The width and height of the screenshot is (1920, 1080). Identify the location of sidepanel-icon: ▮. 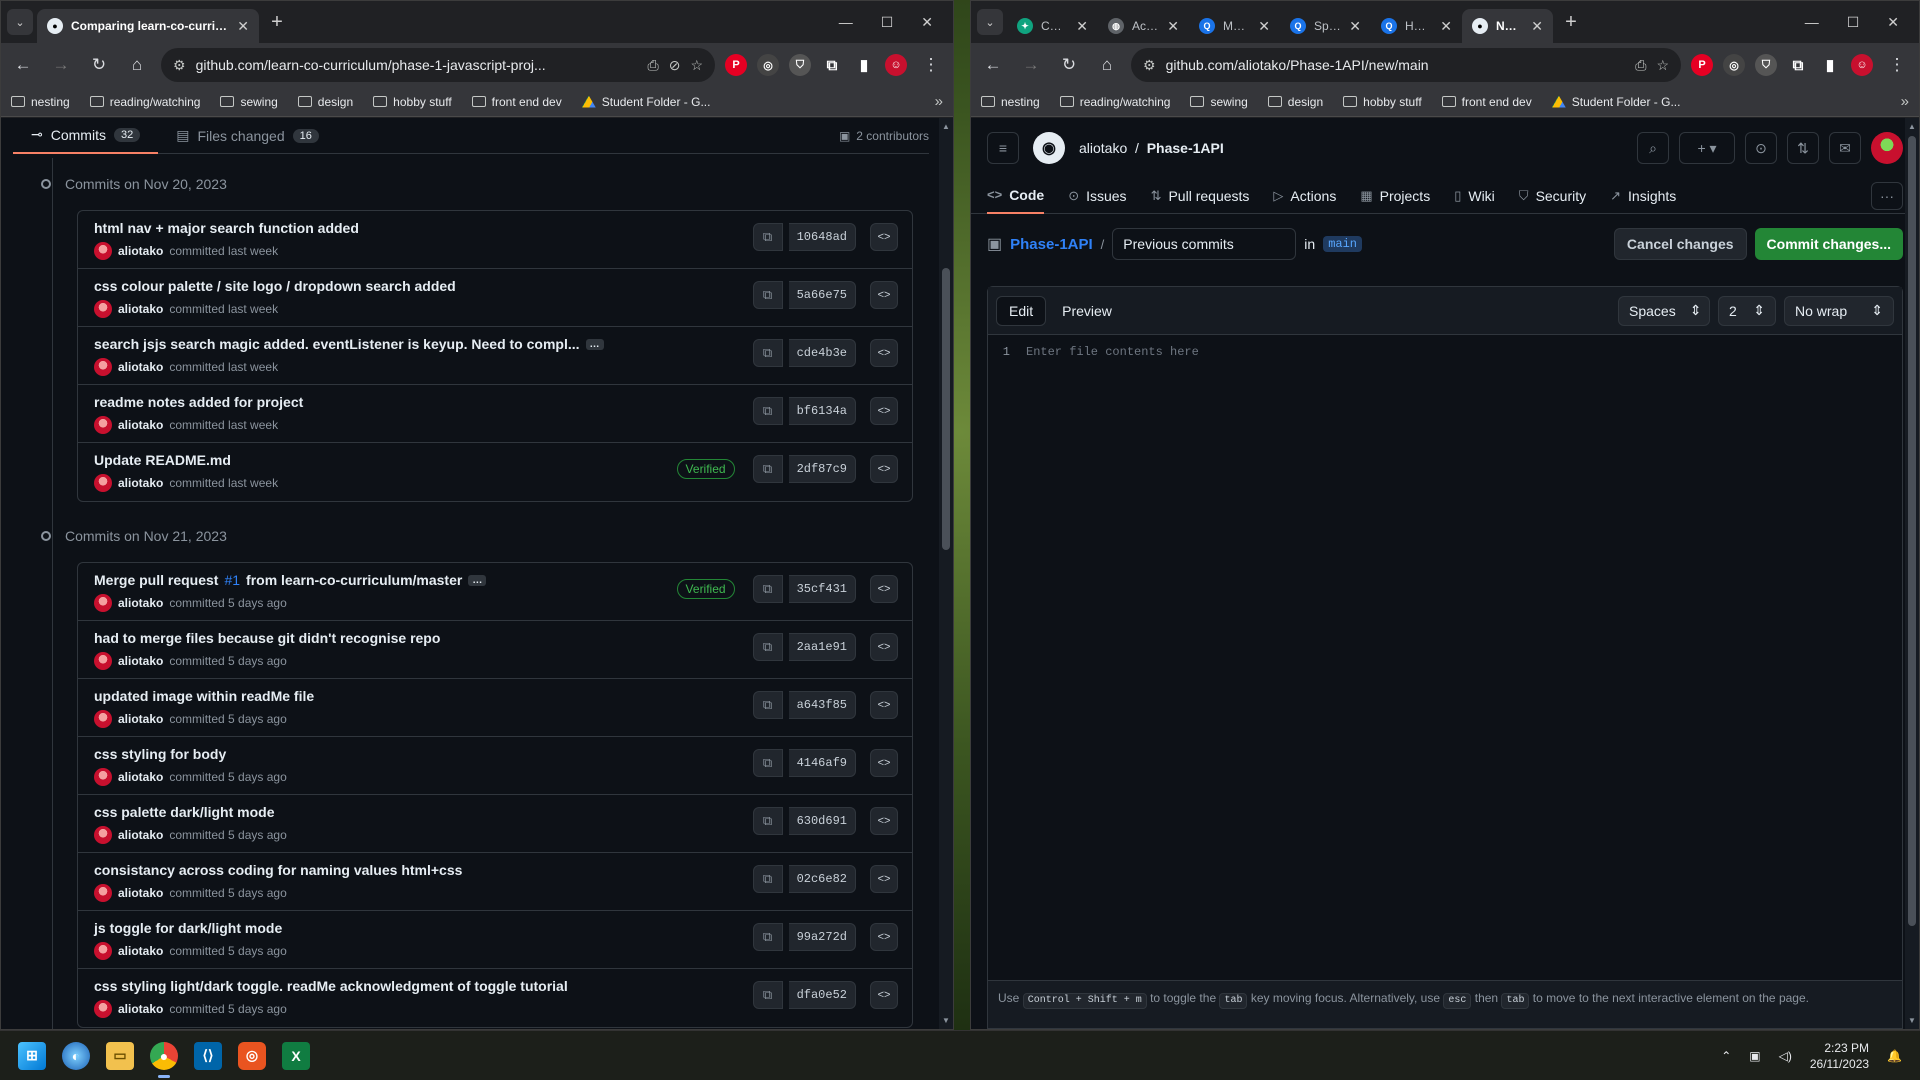
(864, 65).